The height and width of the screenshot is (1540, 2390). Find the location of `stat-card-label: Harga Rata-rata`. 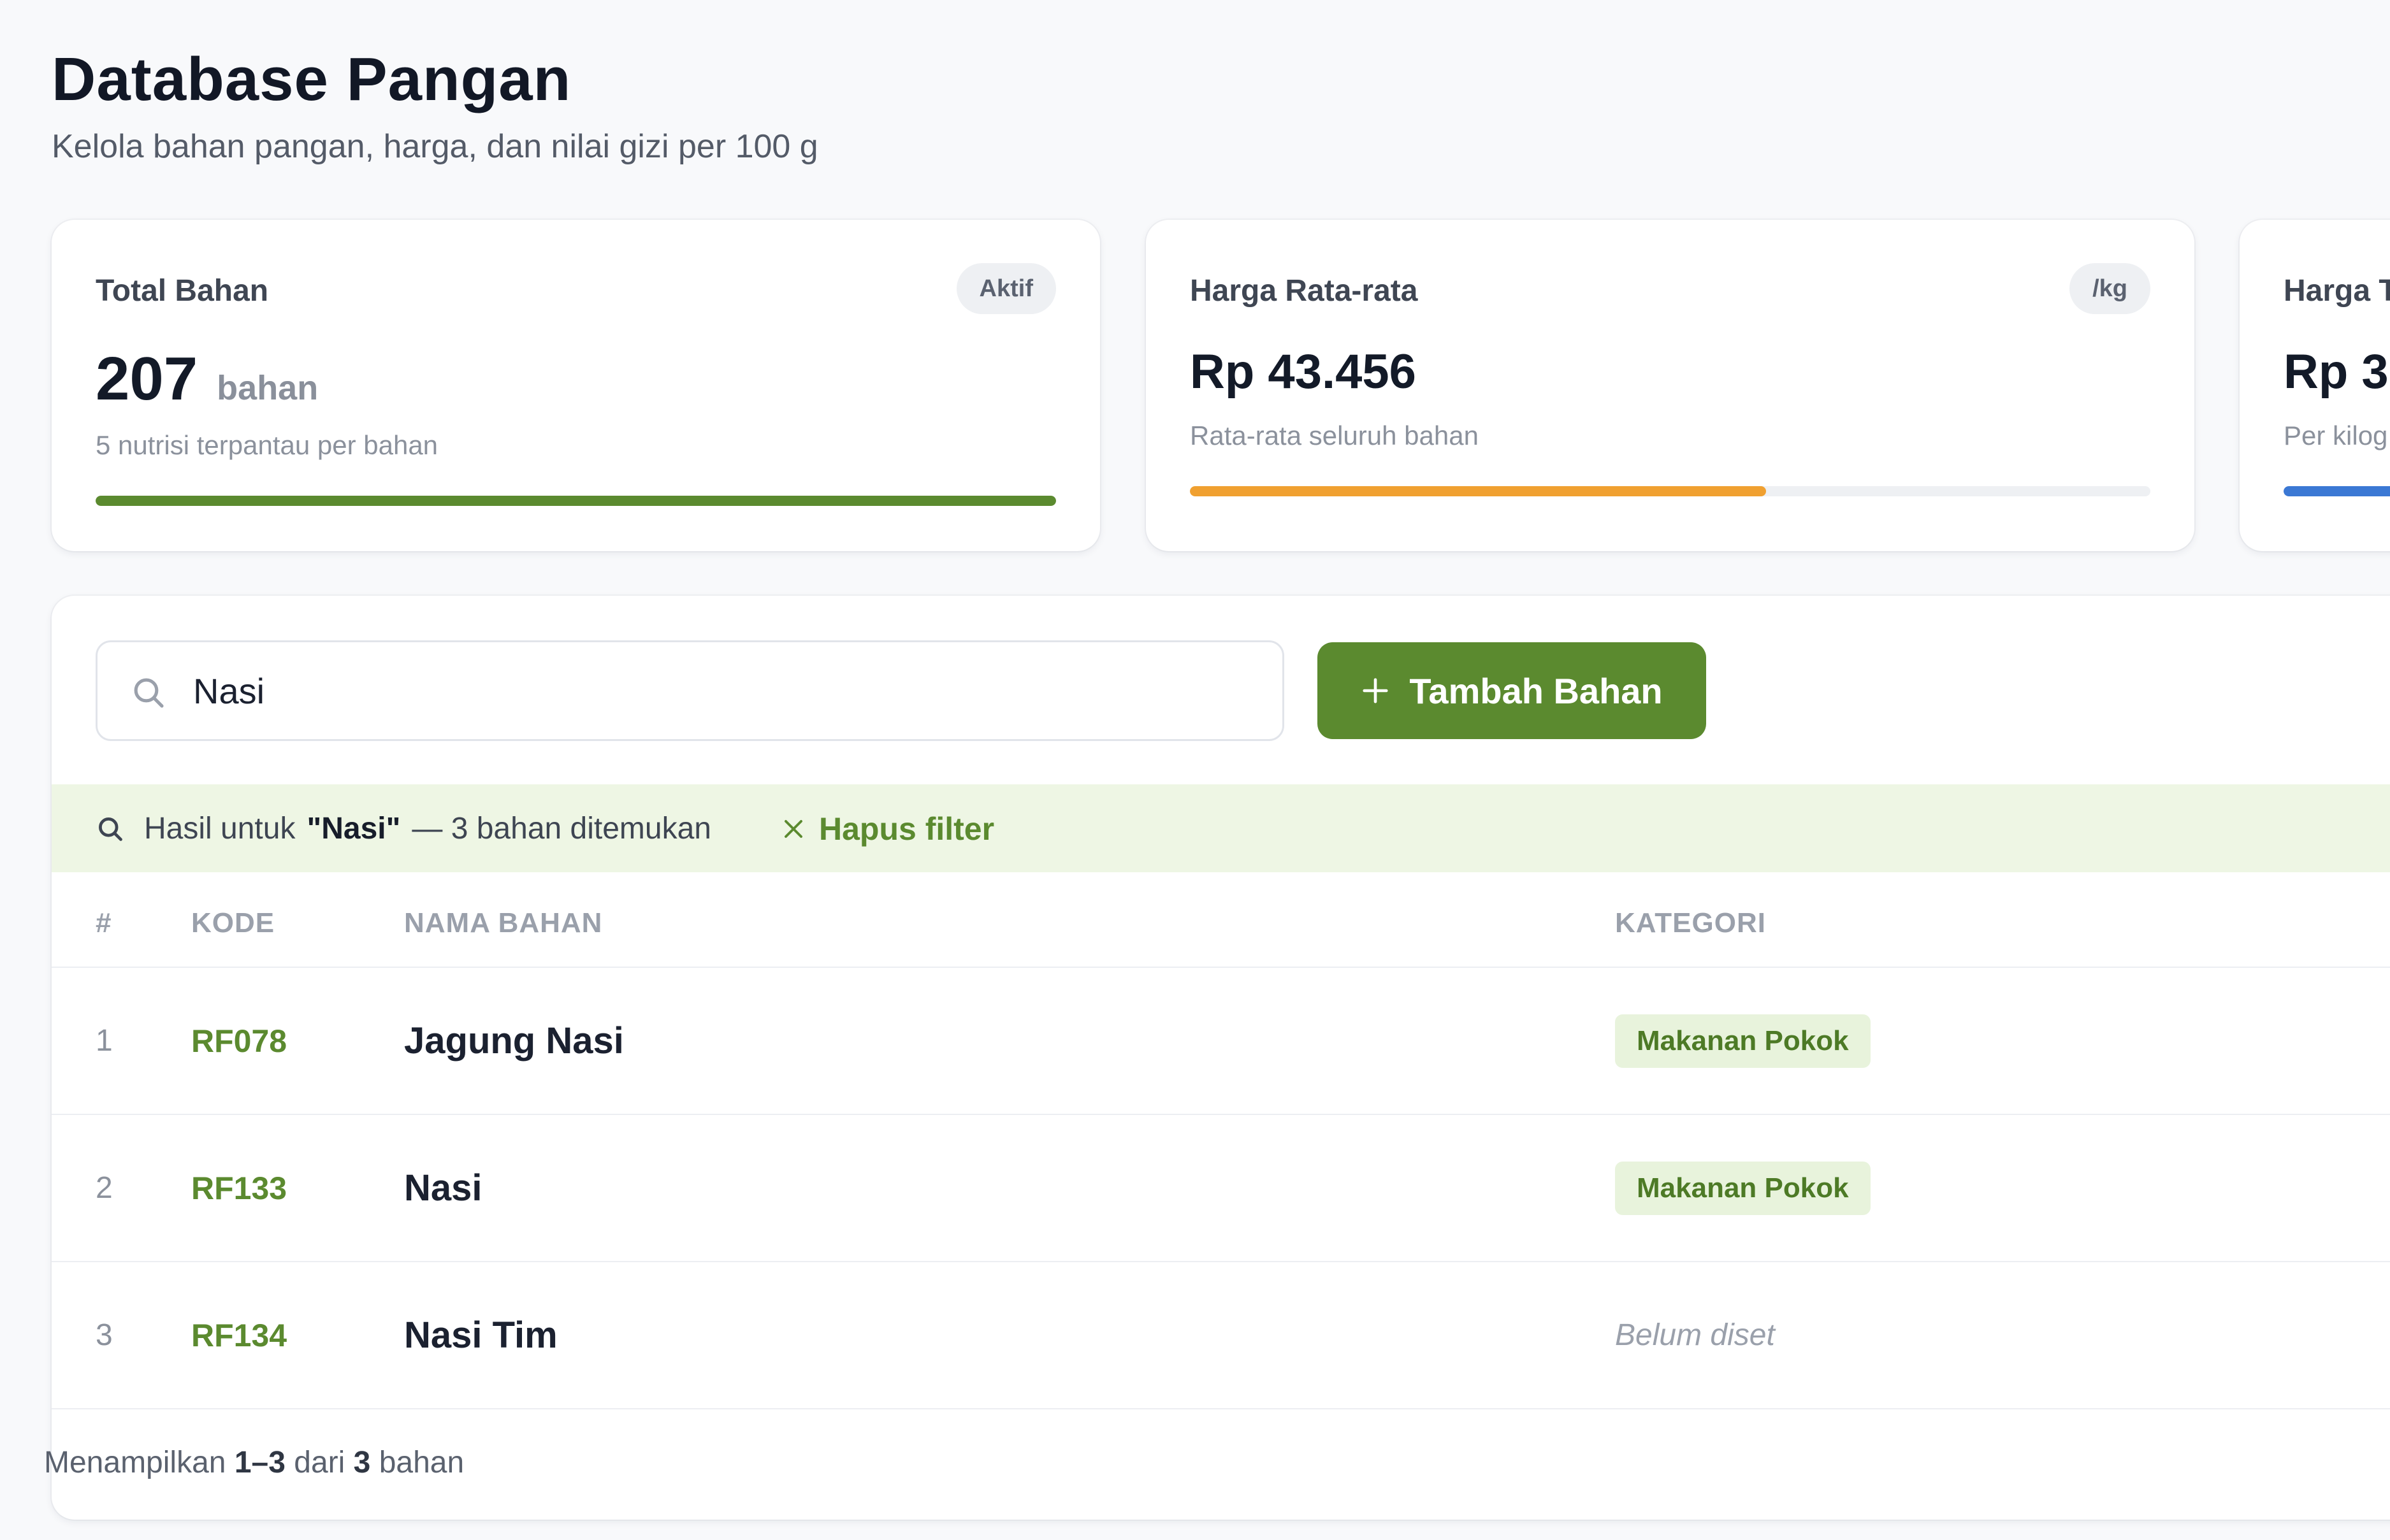

stat-card-label: Harga Rata-rata is located at coordinates (1304, 291).